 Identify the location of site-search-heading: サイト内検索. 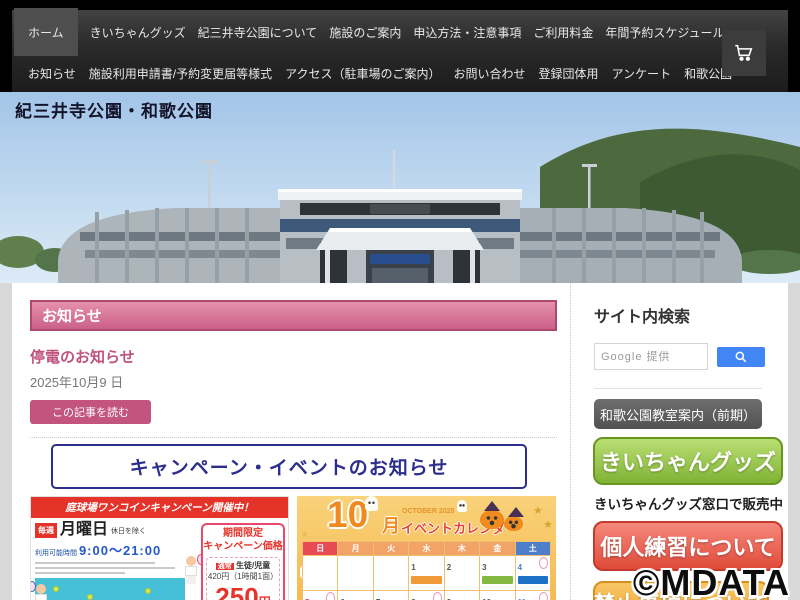
(642, 317).